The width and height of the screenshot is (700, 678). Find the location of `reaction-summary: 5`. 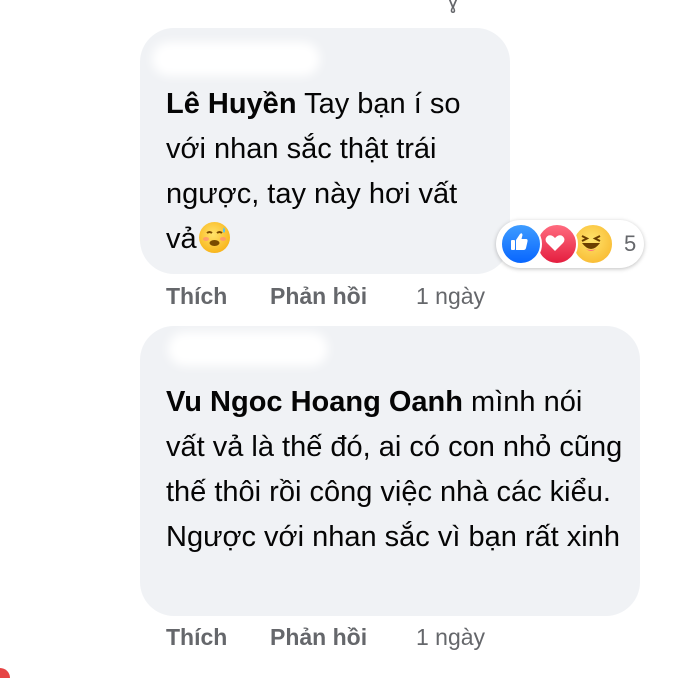

reaction-summary: 5 is located at coordinates (570, 244).